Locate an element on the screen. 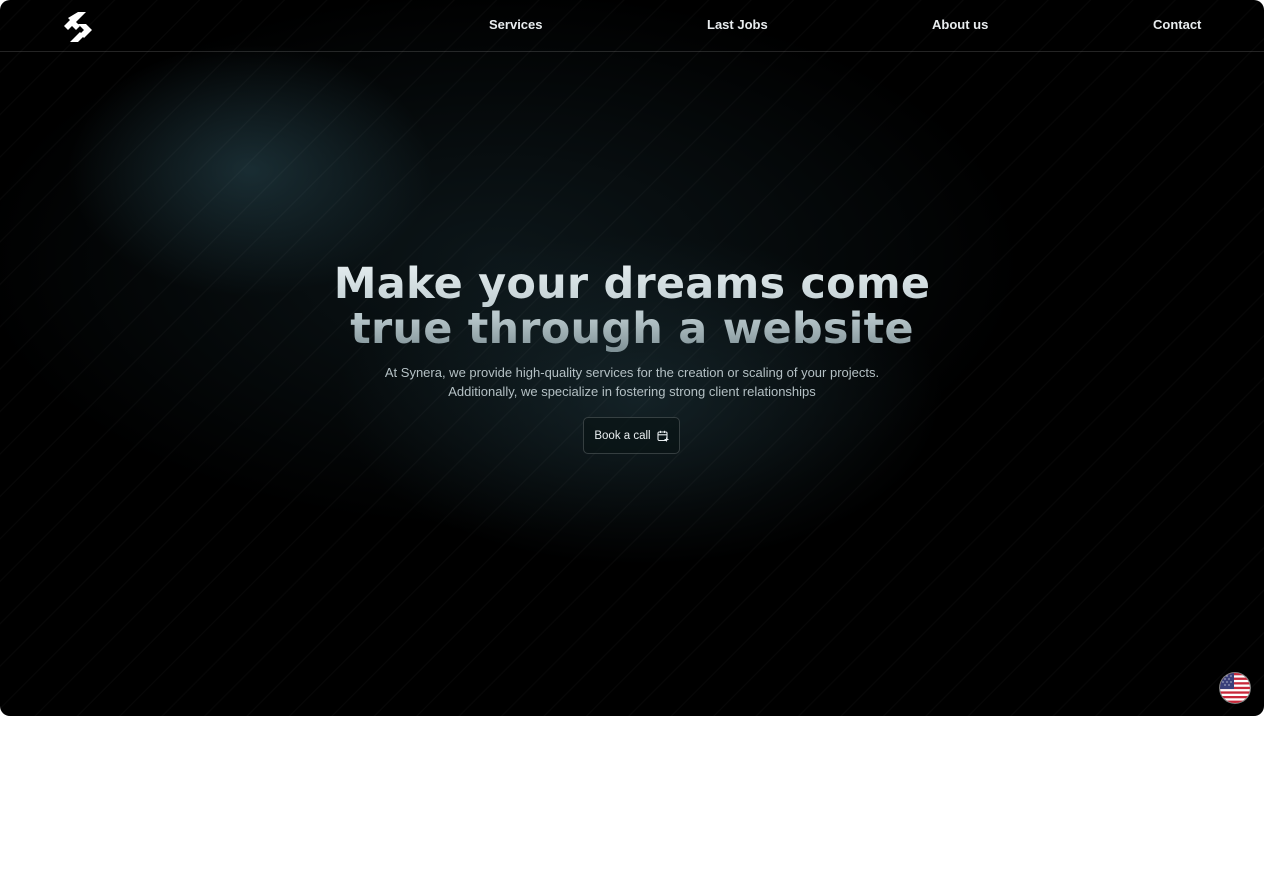 The width and height of the screenshot is (1264, 884). top-navbar: Services Last Jobs About us Contact is located at coordinates (632, 26).